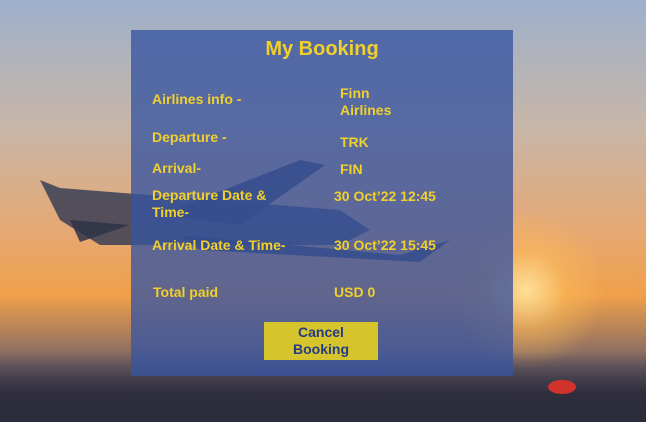  Describe the element at coordinates (385, 196) in the screenshot. I see `departure-date-value: 30 Oct’22 12:45` at that location.